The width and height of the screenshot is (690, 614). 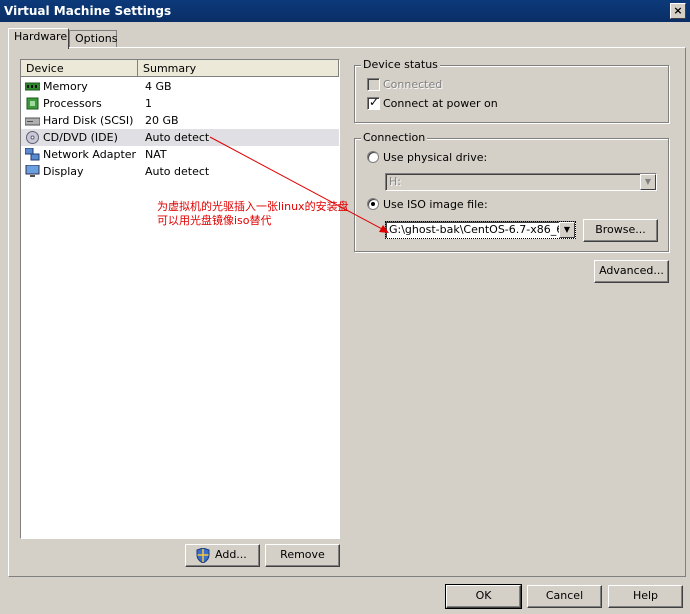 What do you see at coordinates (395, 181) in the screenshot?
I see `physical-drive-value: H:` at bounding box center [395, 181].